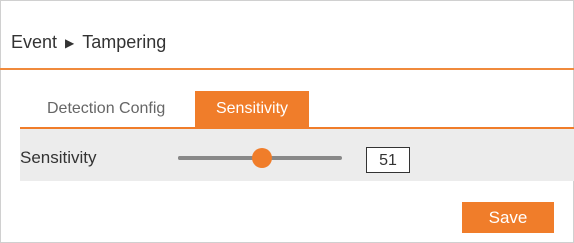  What do you see at coordinates (252, 109) in the screenshot?
I see `tab-sensitivity: Sensitivity` at bounding box center [252, 109].